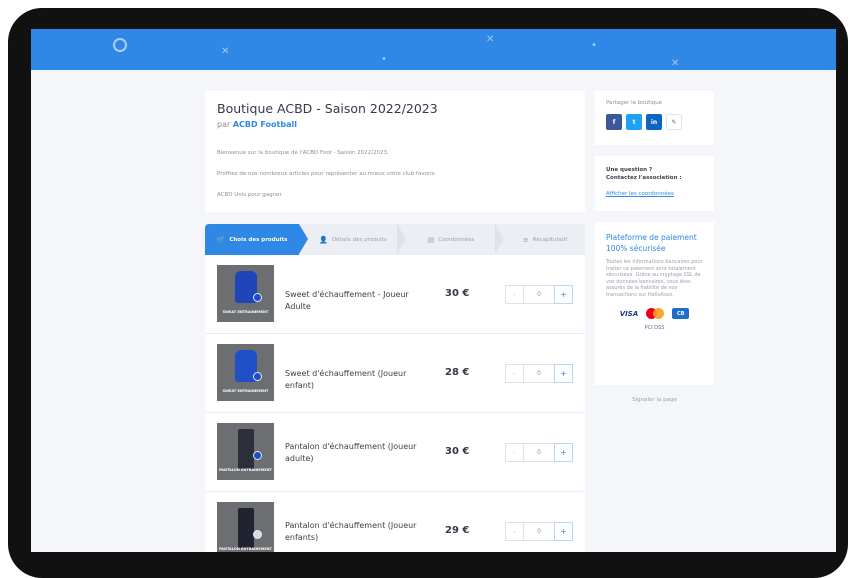  What do you see at coordinates (120, 45) in the screenshot?
I see `decorative-ring` at bounding box center [120, 45].